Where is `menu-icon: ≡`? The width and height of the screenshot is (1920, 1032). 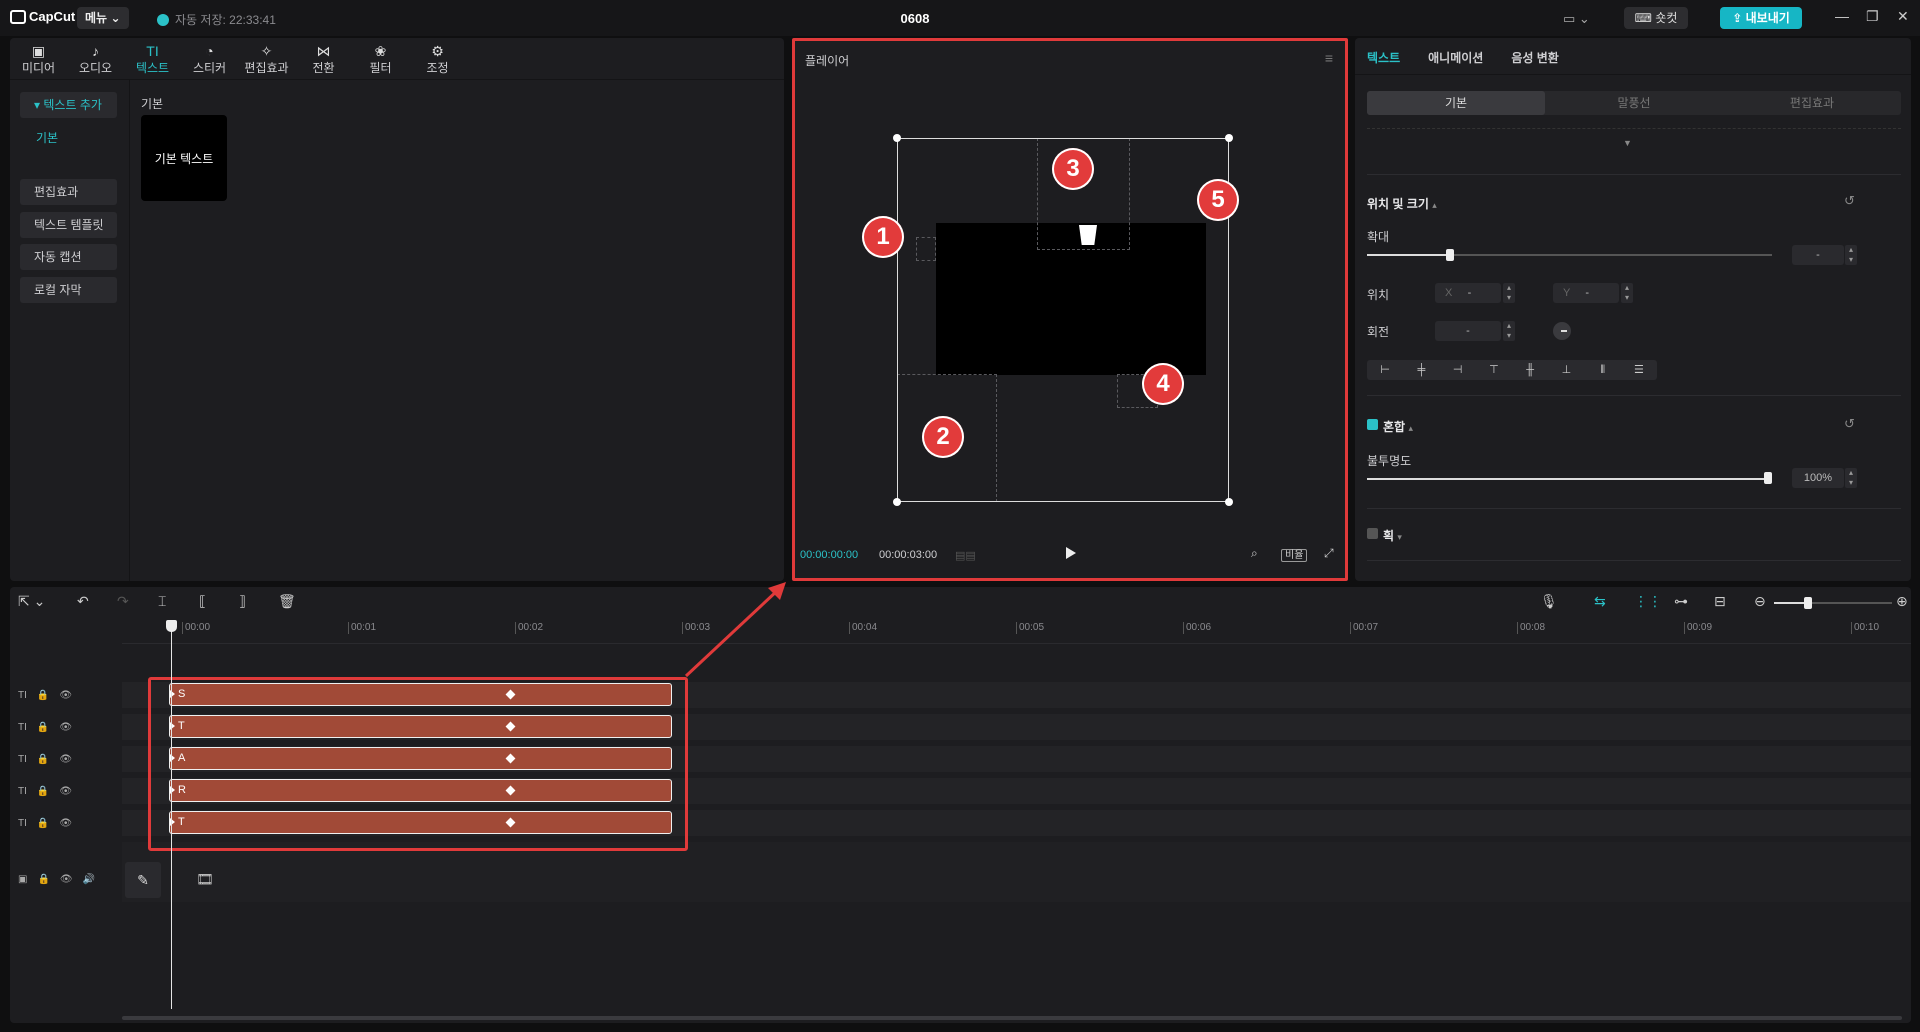 menu-icon: ≡ is located at coordinates (1329, 58).